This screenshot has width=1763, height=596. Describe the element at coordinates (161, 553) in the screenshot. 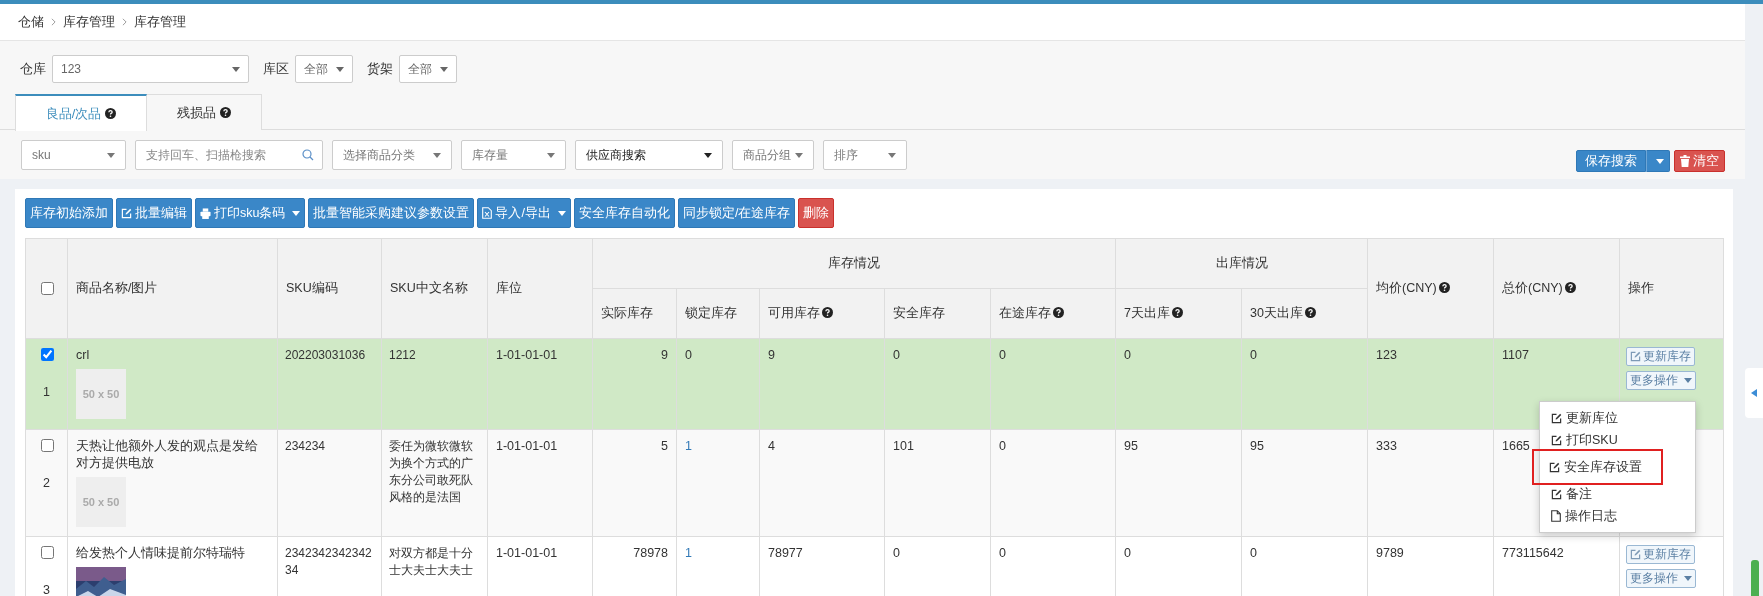

I see `product-name: 给发热个人情味提前尔特瑞特` at that location.